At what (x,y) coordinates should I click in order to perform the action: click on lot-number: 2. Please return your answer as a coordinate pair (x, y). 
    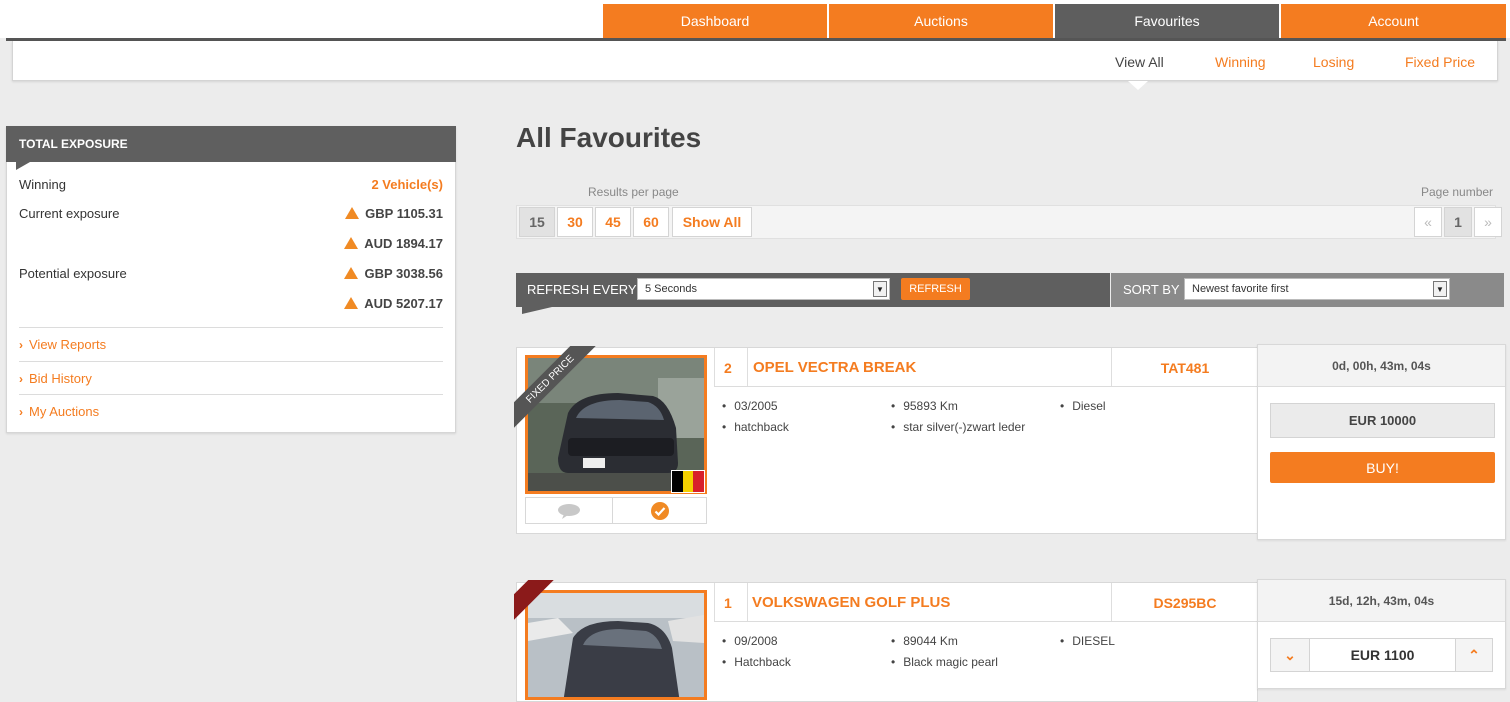
    Looking at the image, I should click on (728, 368).